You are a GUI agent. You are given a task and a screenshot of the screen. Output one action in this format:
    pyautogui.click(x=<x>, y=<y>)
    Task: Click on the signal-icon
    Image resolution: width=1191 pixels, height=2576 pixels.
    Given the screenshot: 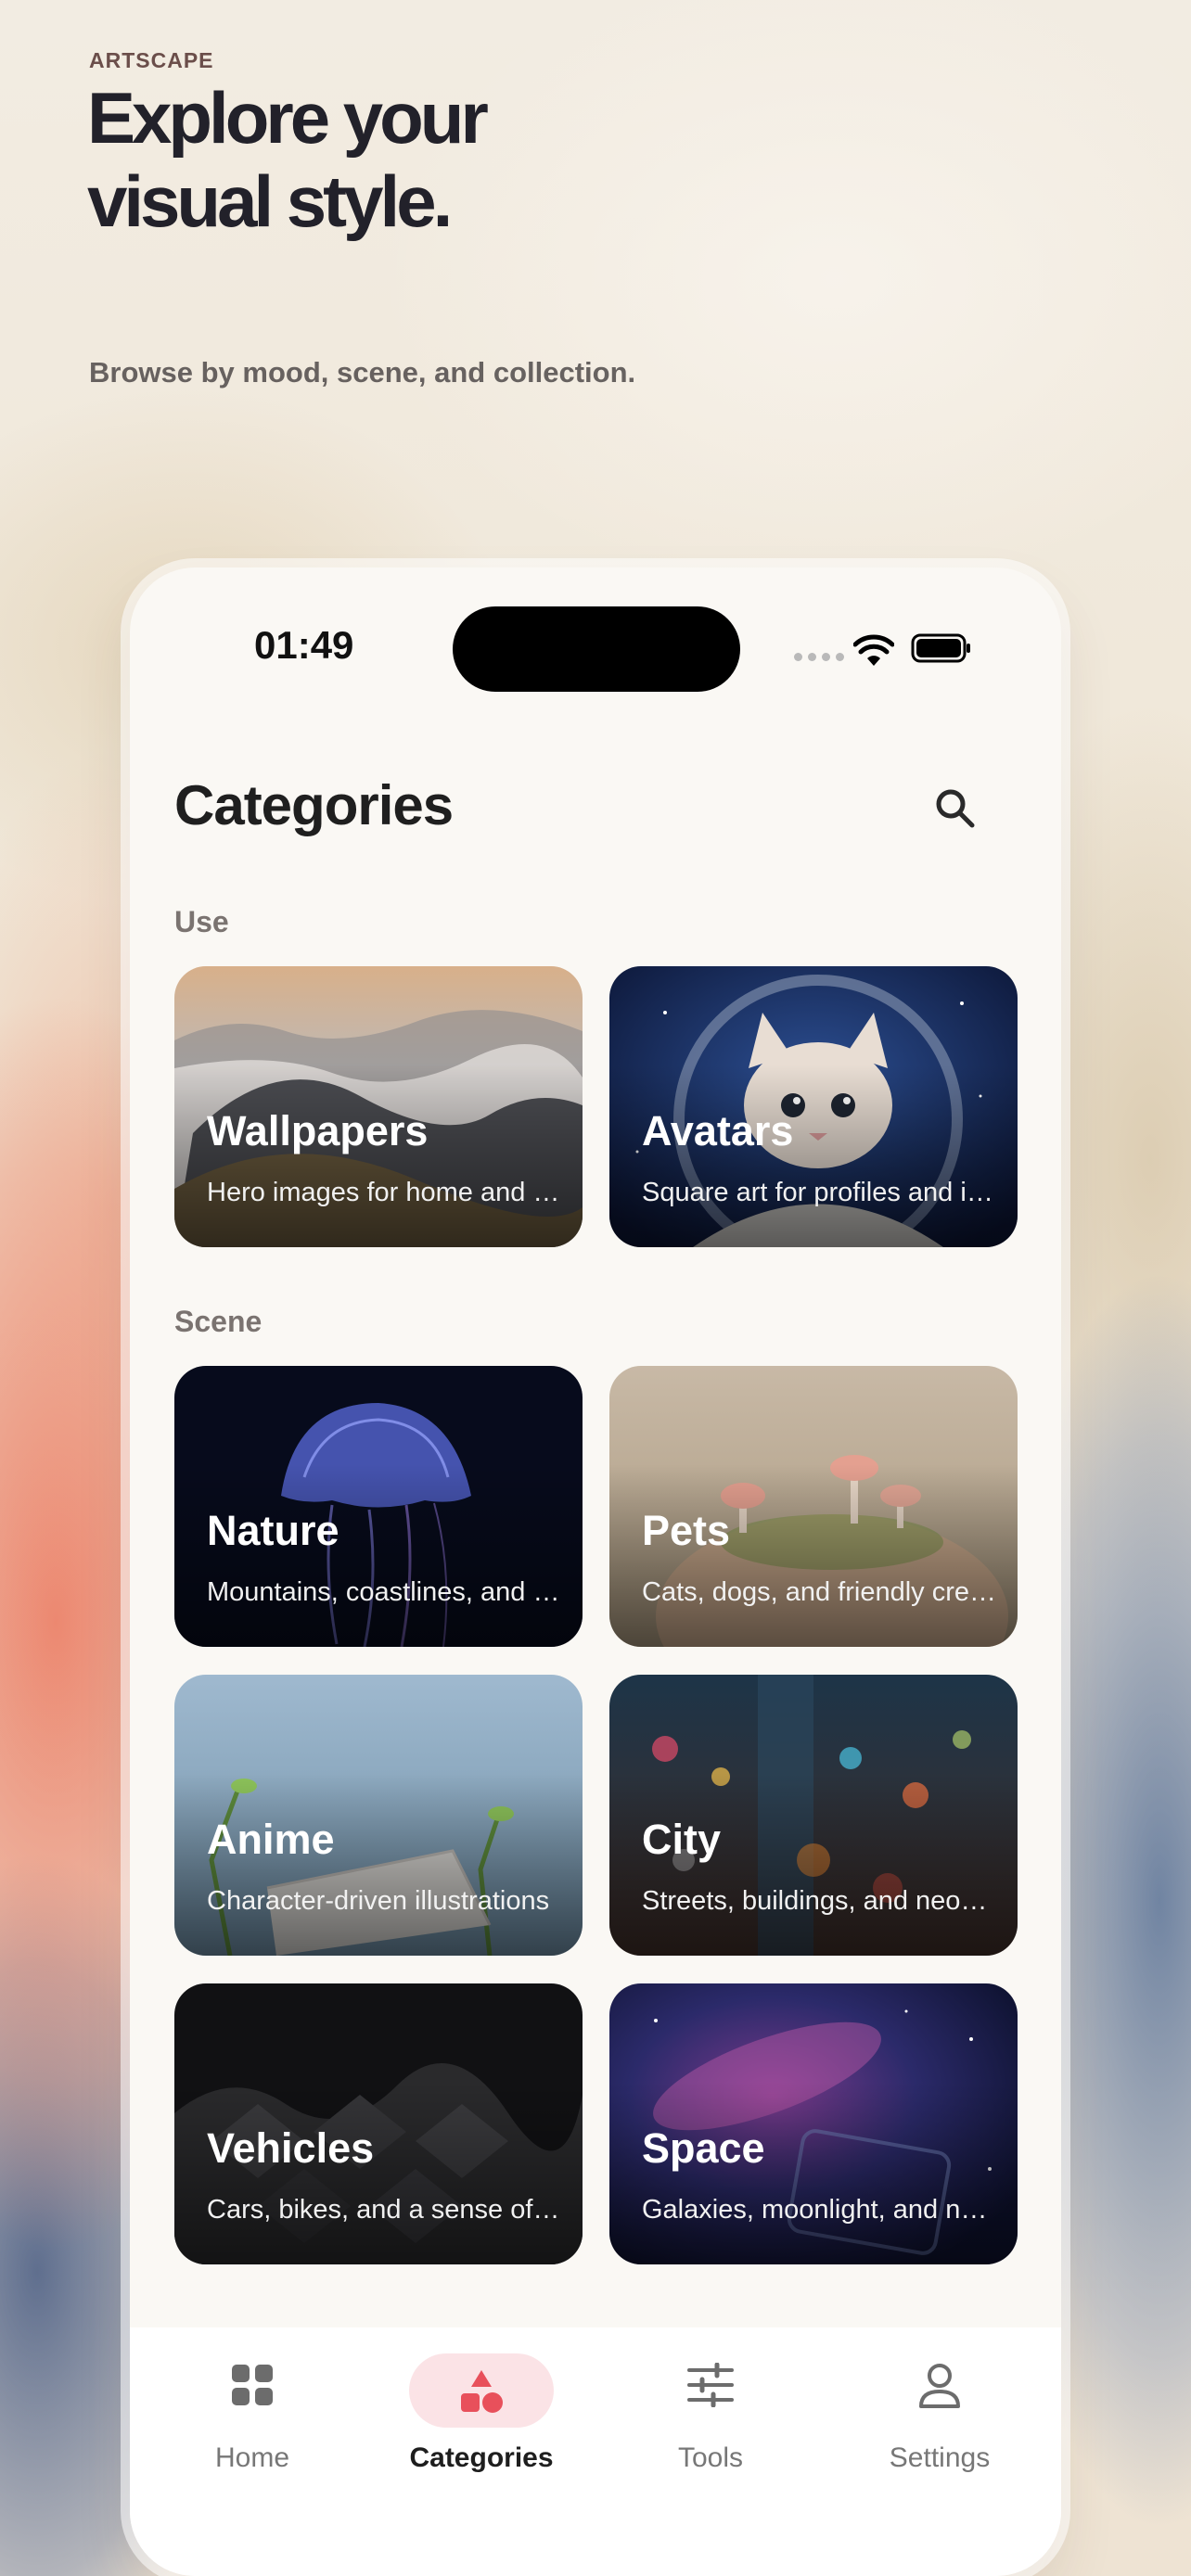 What is the action you would take?
    pyautogui.click(x=819, y=657)
    